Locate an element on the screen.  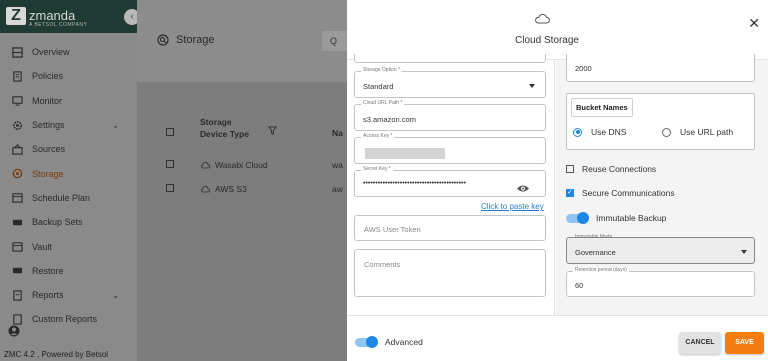
sidebar-item-storage: Storage is located at coordinates (68, 173).